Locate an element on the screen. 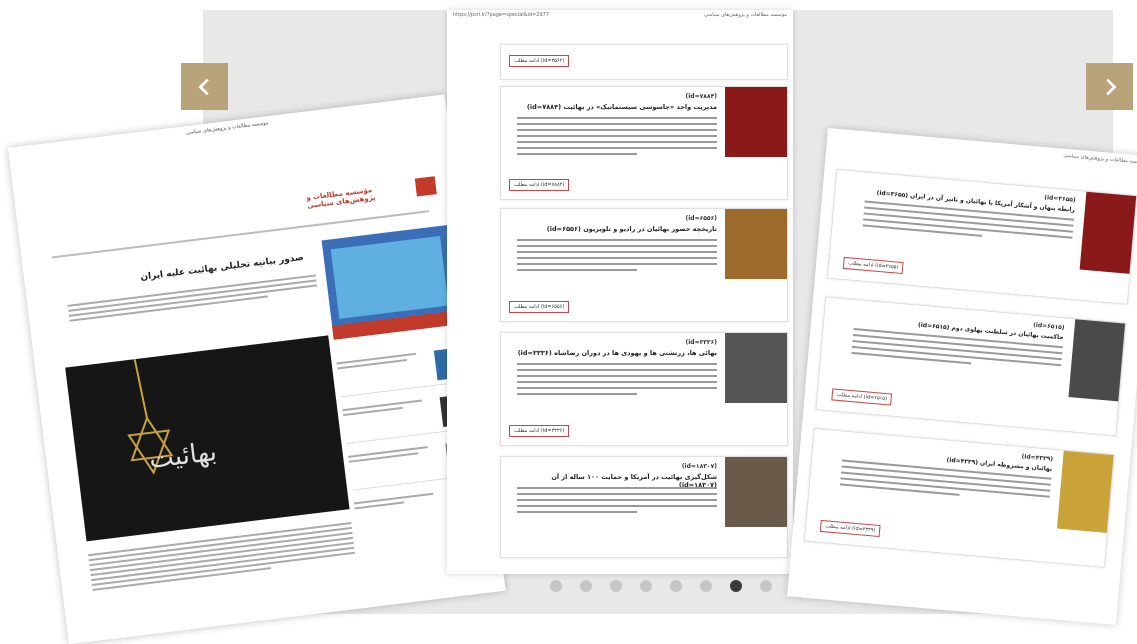  image-text: بهائیت is located at coordinates (182, 456).